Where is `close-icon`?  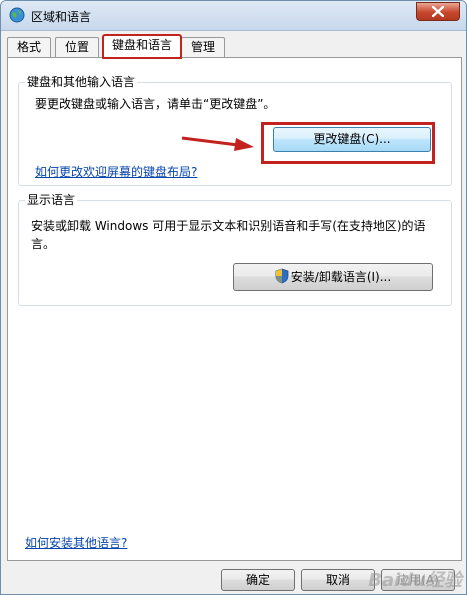
close-icon is located at coordinates (438, 11).